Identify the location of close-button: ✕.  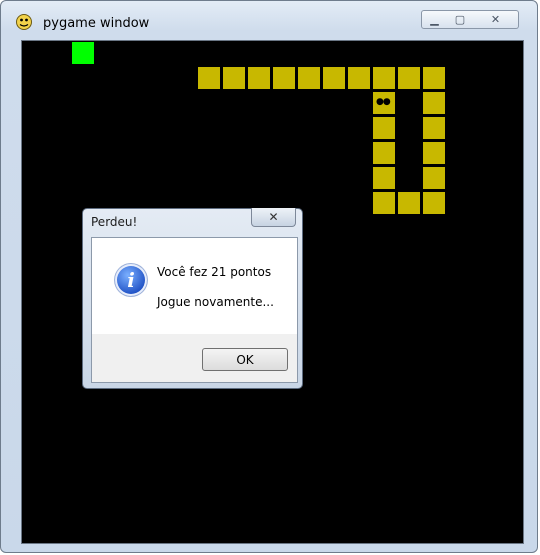
(496, 19).